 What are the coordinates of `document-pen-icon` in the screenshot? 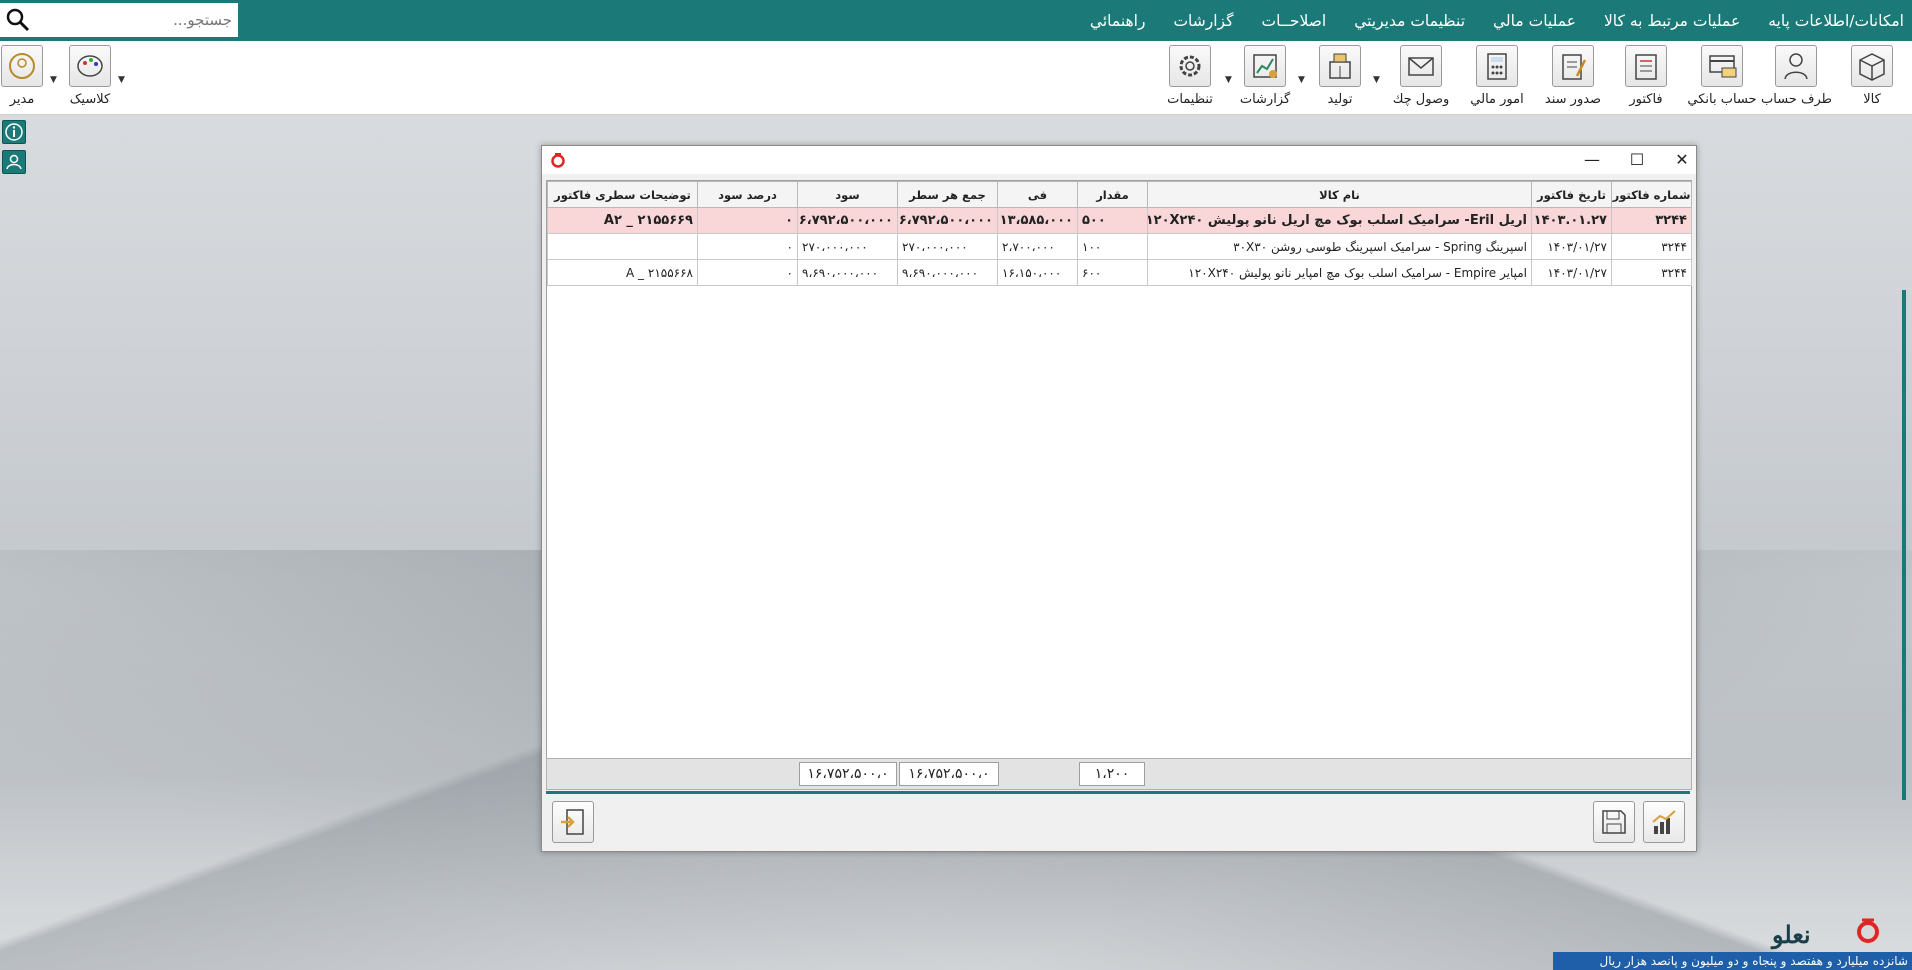 It's located at (1573, 66).